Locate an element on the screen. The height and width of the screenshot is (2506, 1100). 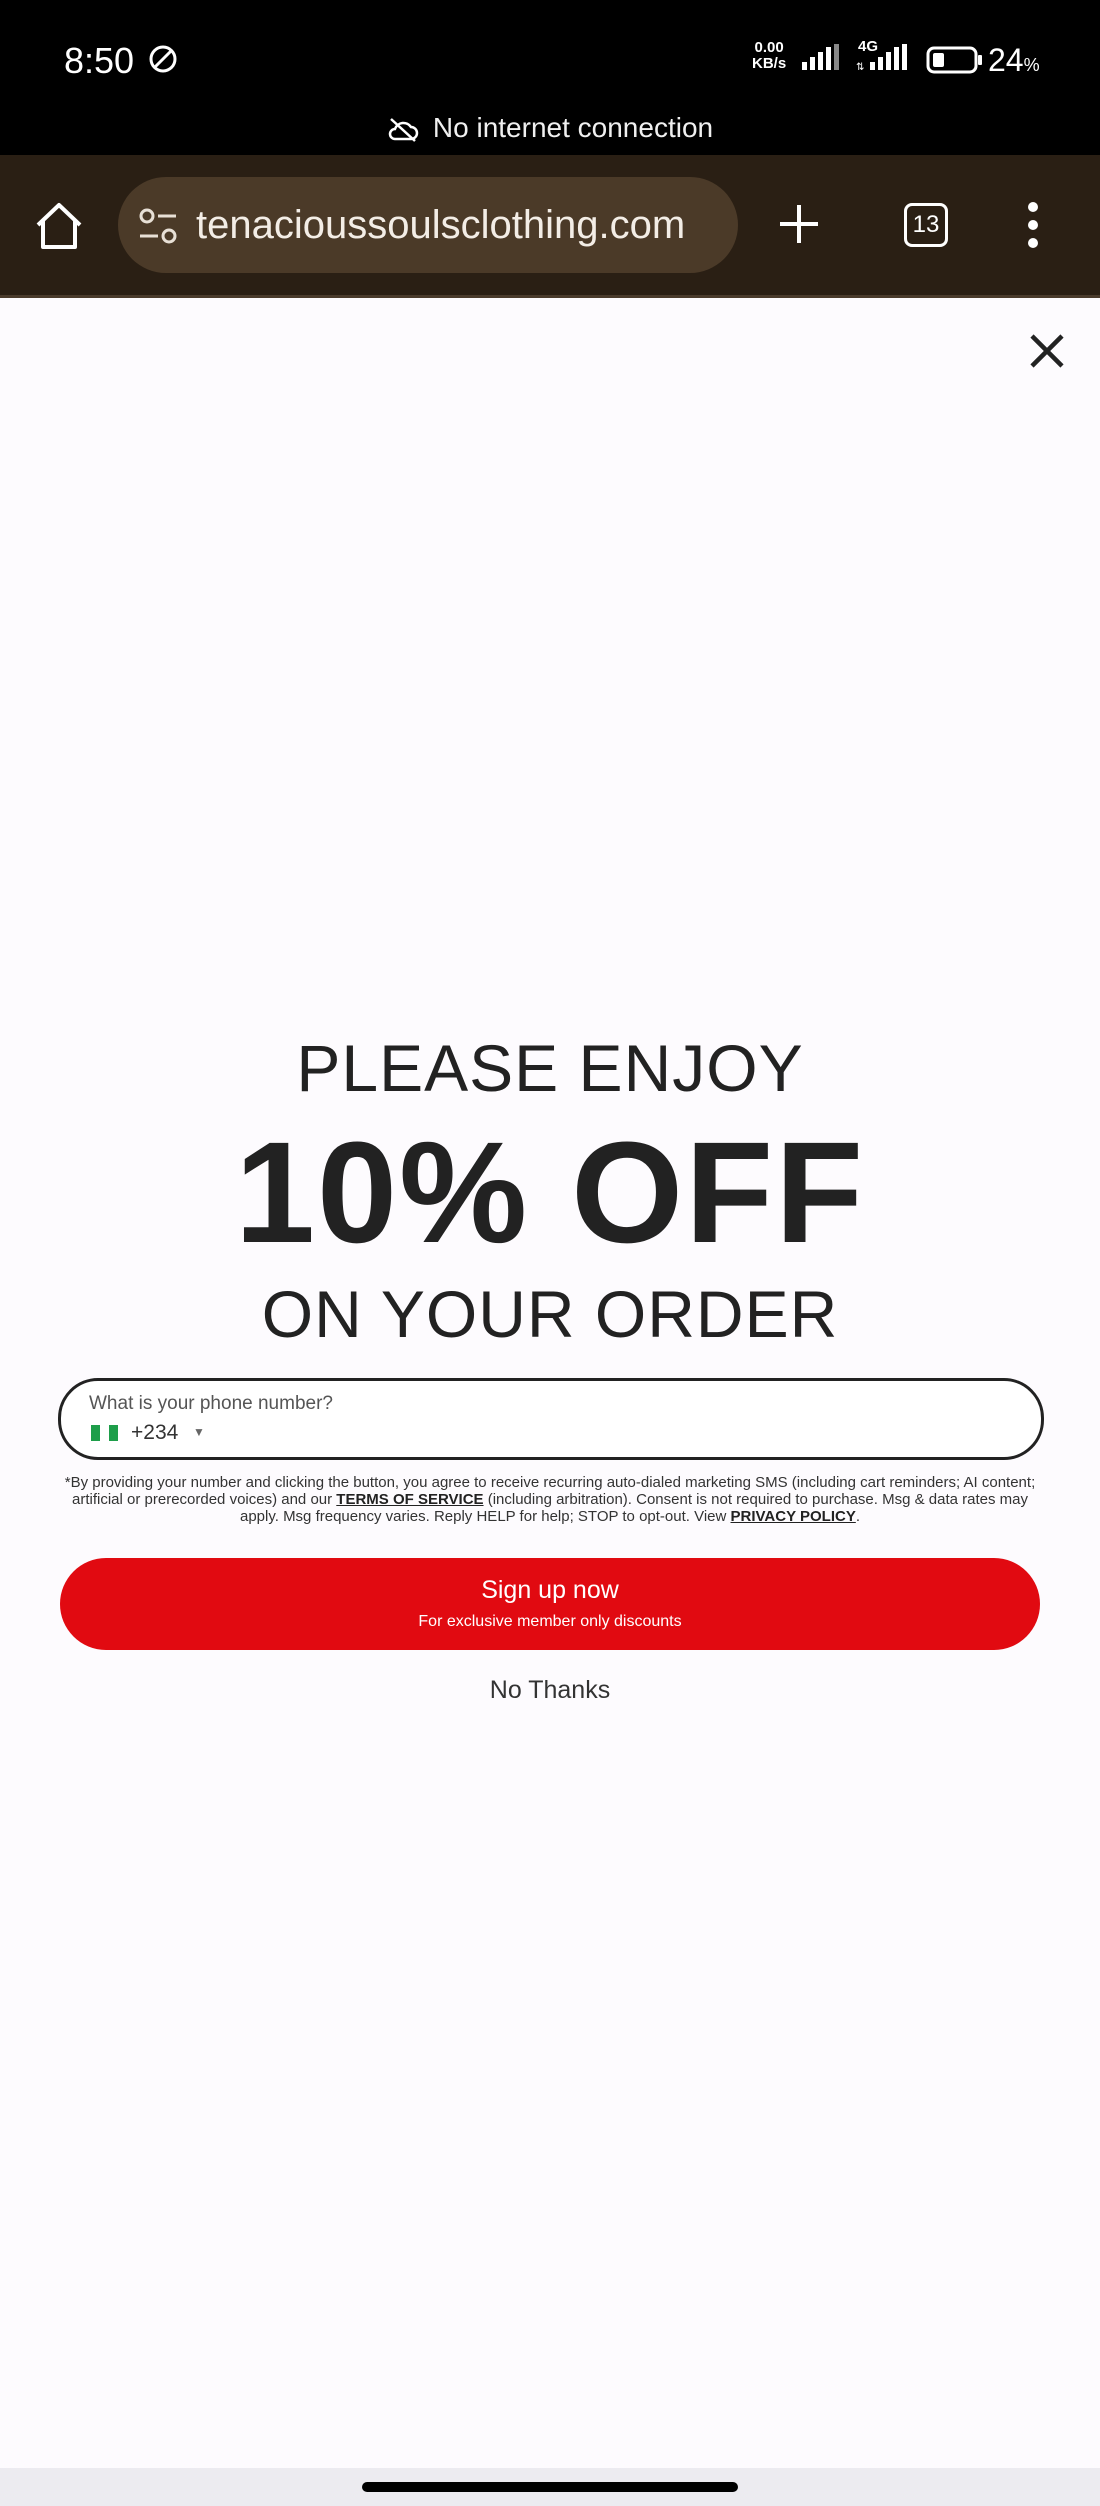
browser-toolbar: tenacioussoulsclothing.com 13 is located at coordinates (550, 226).